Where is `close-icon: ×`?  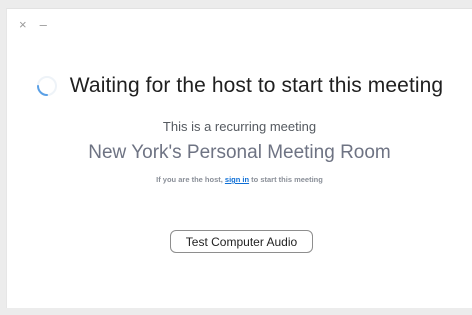 close-icon: × is located at coordinates (23, 24).